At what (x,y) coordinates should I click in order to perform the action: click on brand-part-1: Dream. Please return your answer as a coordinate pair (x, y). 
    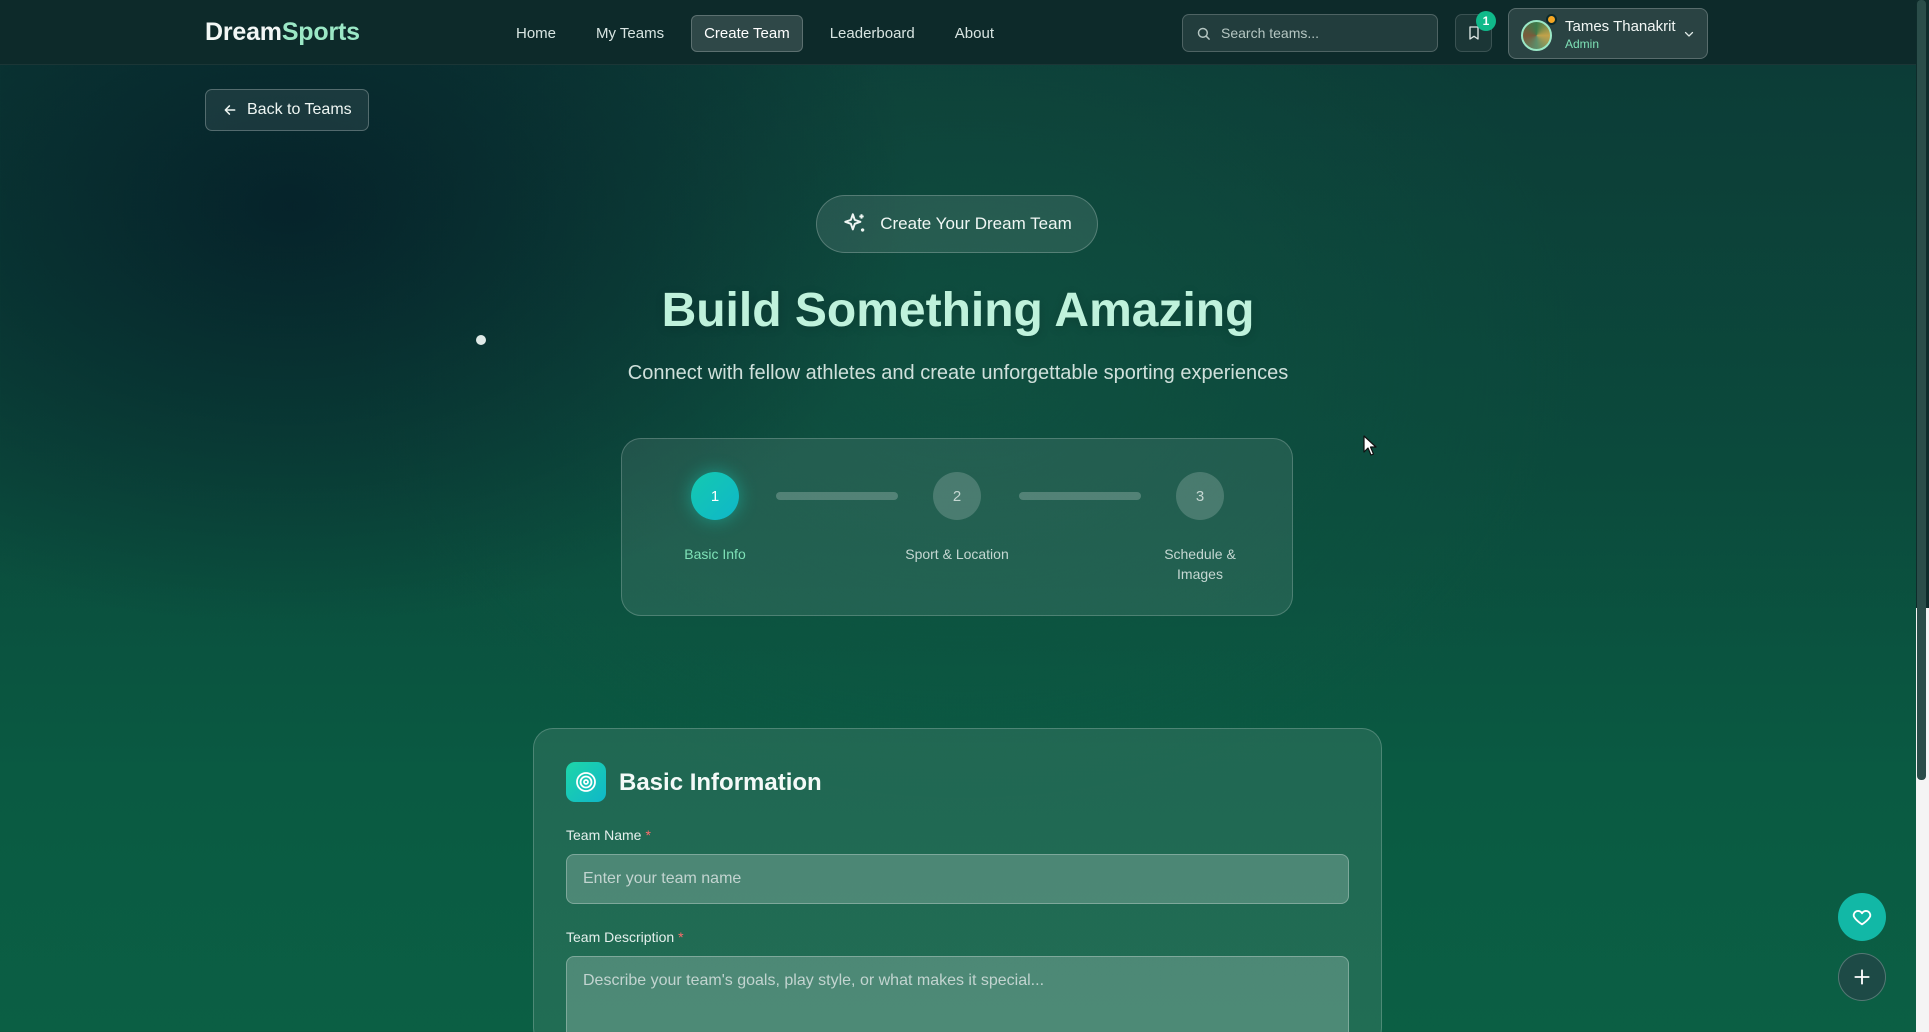
    Looking at the image, I should click on (243, 32).